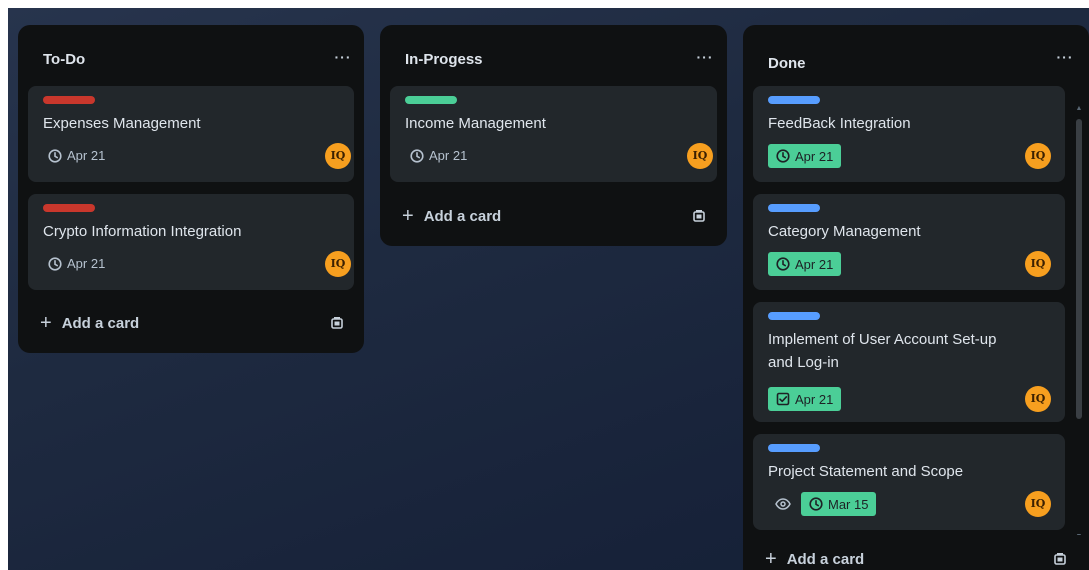  What do you see at coordinates (787, 63) in the screenshot?
I see `list-title: Done` at bounding box center [787, 63].